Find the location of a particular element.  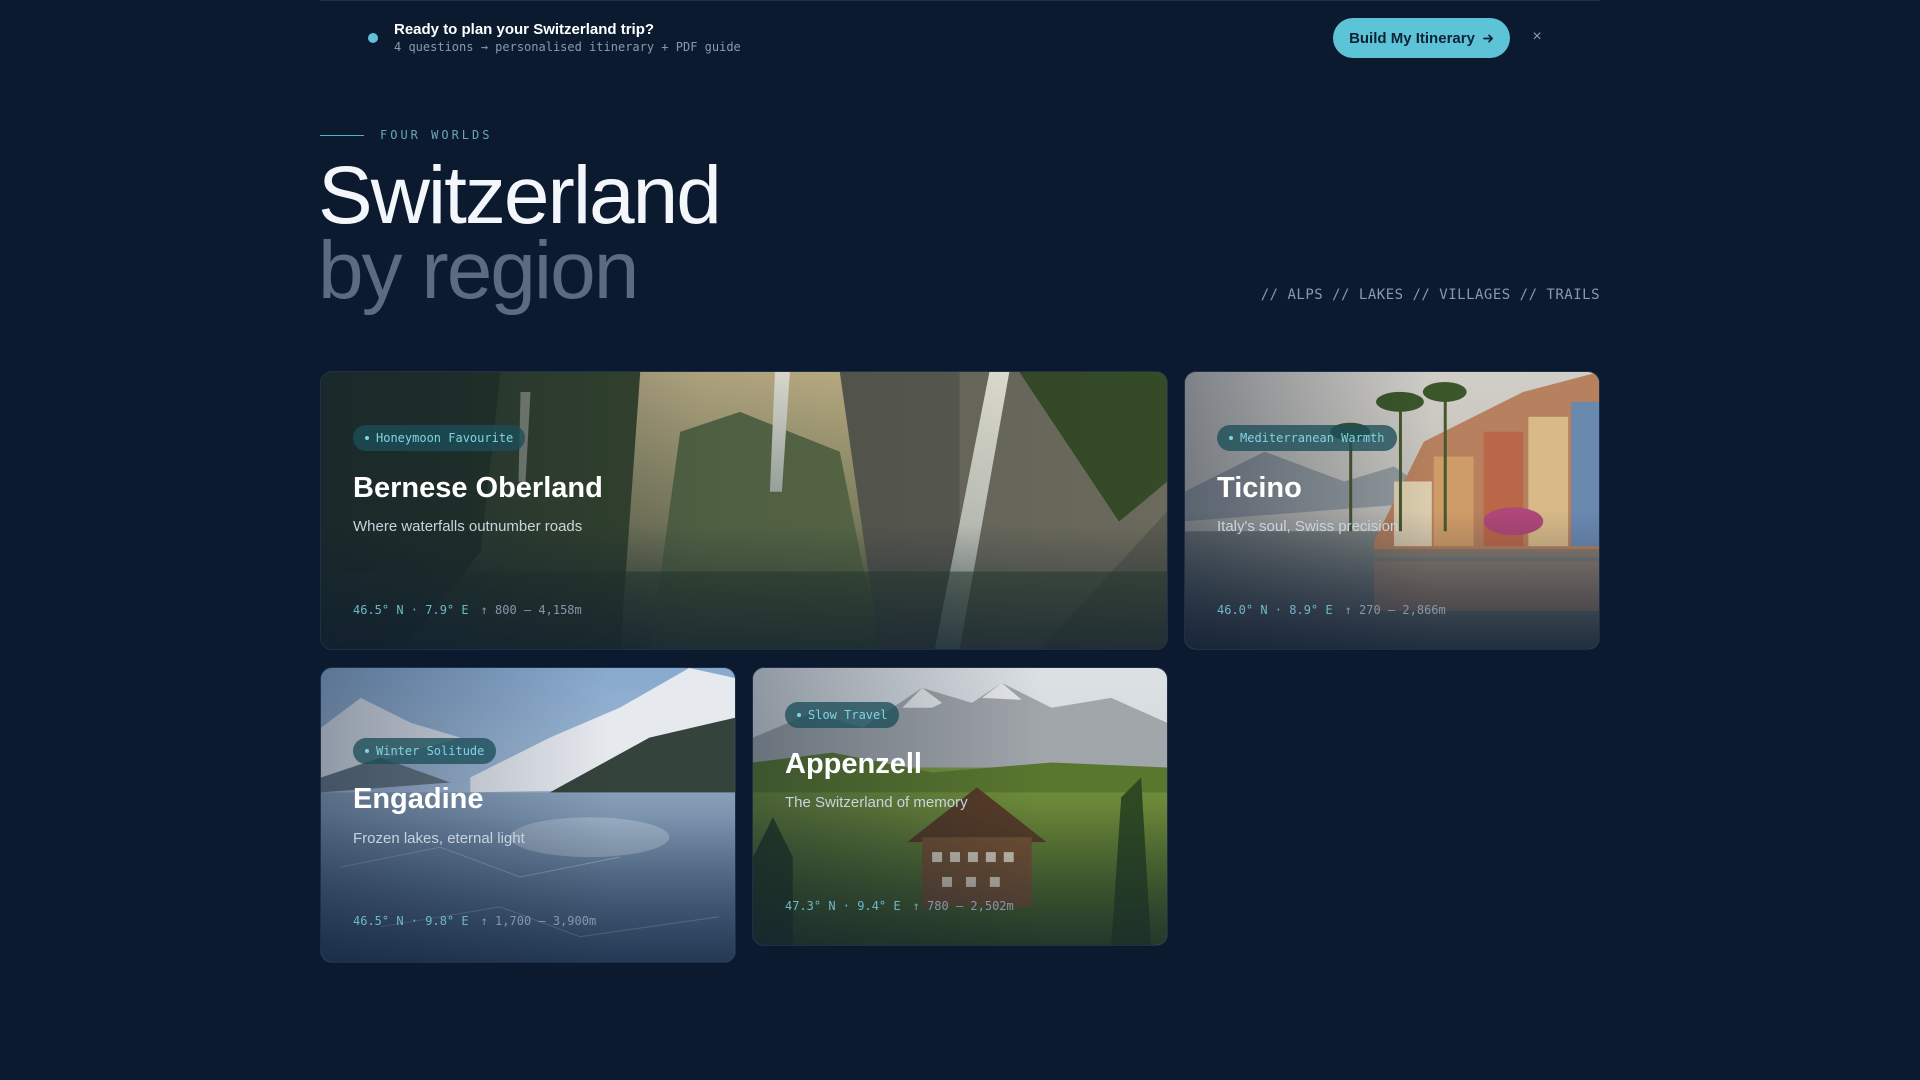

region-coordinates: 47.3° N · 9.4° E is located at coordinates (843, 906).